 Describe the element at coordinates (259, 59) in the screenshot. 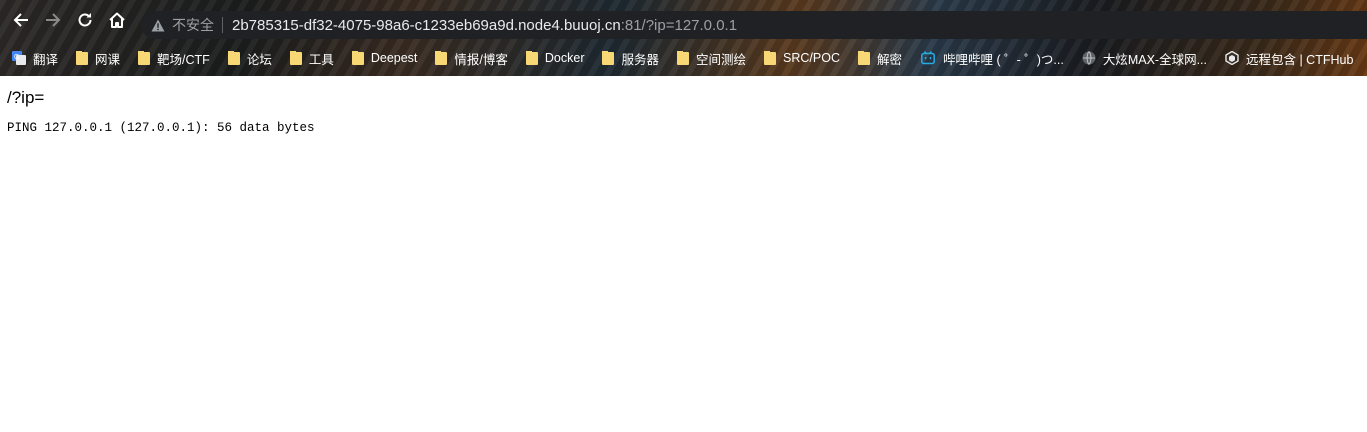

I see `bookmark-label: 论坛` at that location.